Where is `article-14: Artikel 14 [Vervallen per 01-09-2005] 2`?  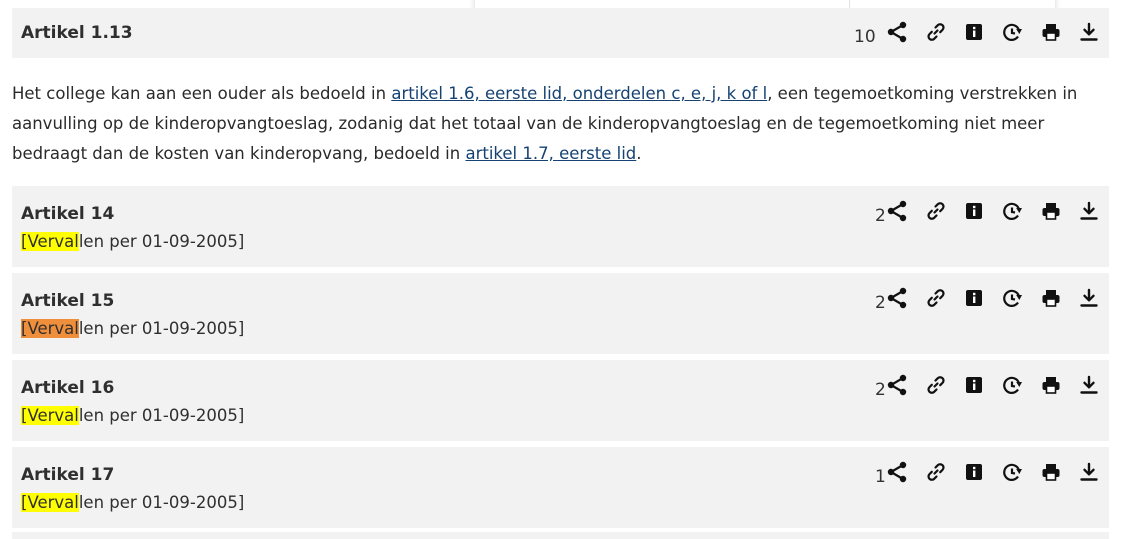
article-14: Artikel 14 [Vervallen per 01-09-2005] 2 is located at coordinates (560, 226).